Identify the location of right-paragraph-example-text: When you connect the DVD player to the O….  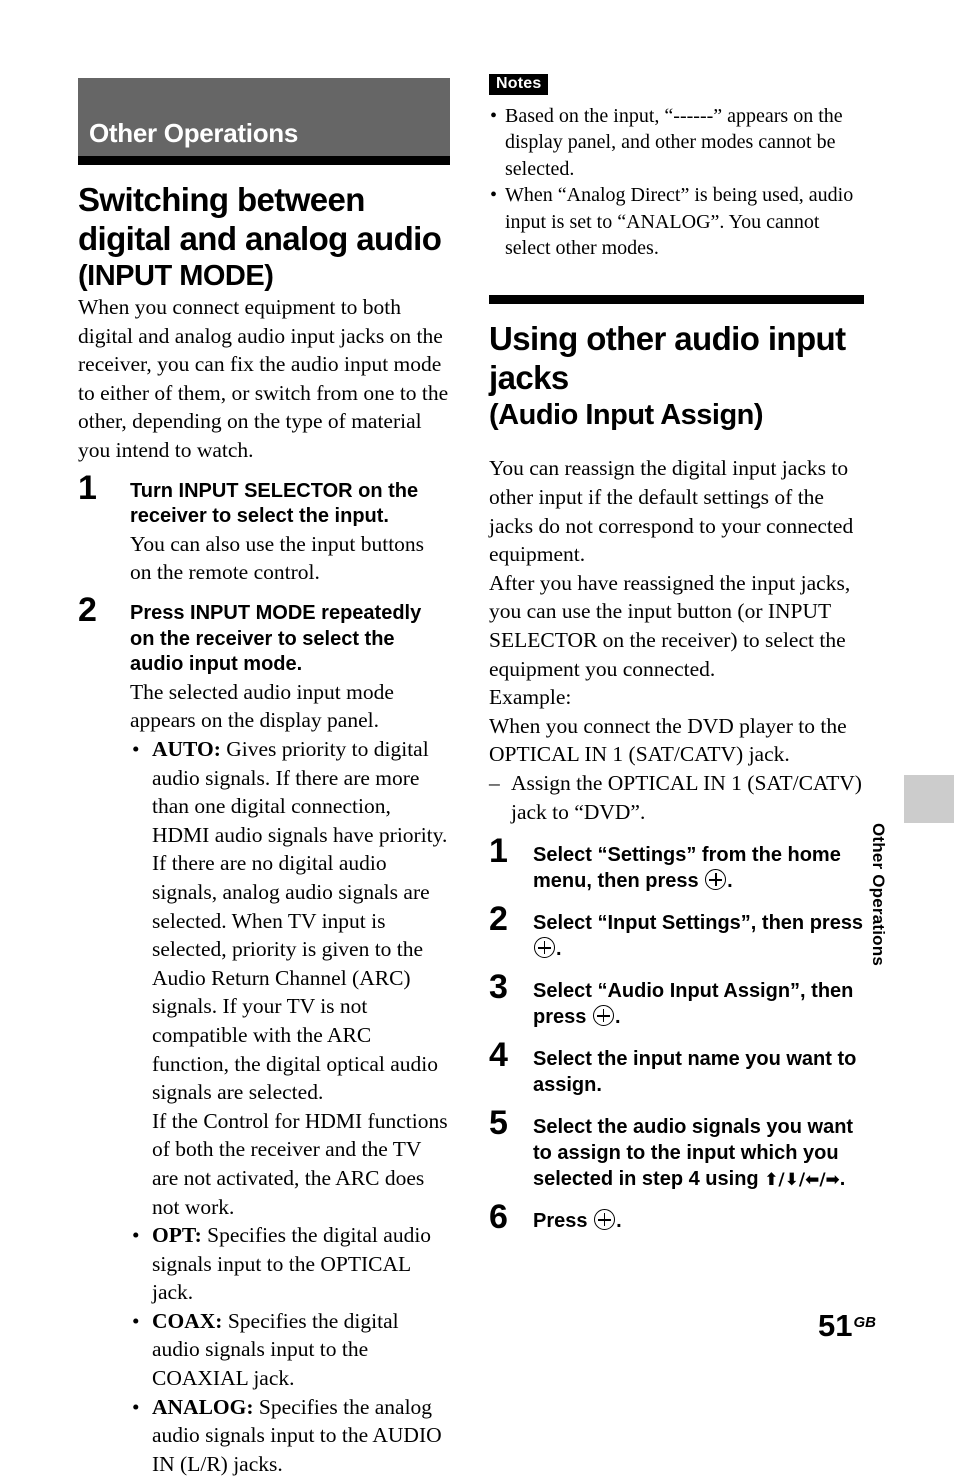
(668, 740).